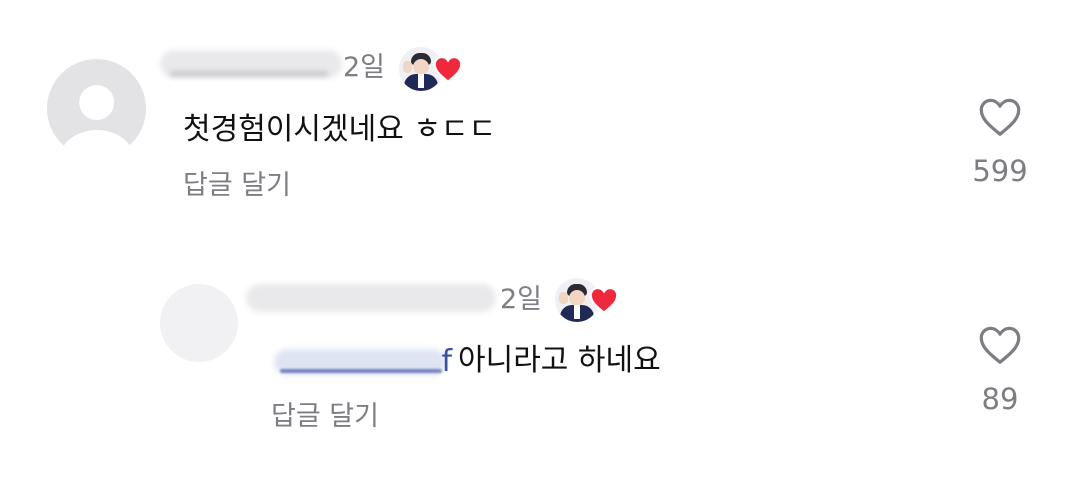 This screenshot has width=1080, height=486. Describe the element at coordinates (199, 323) in the screenshot. I see `replier-avatar` at that location.